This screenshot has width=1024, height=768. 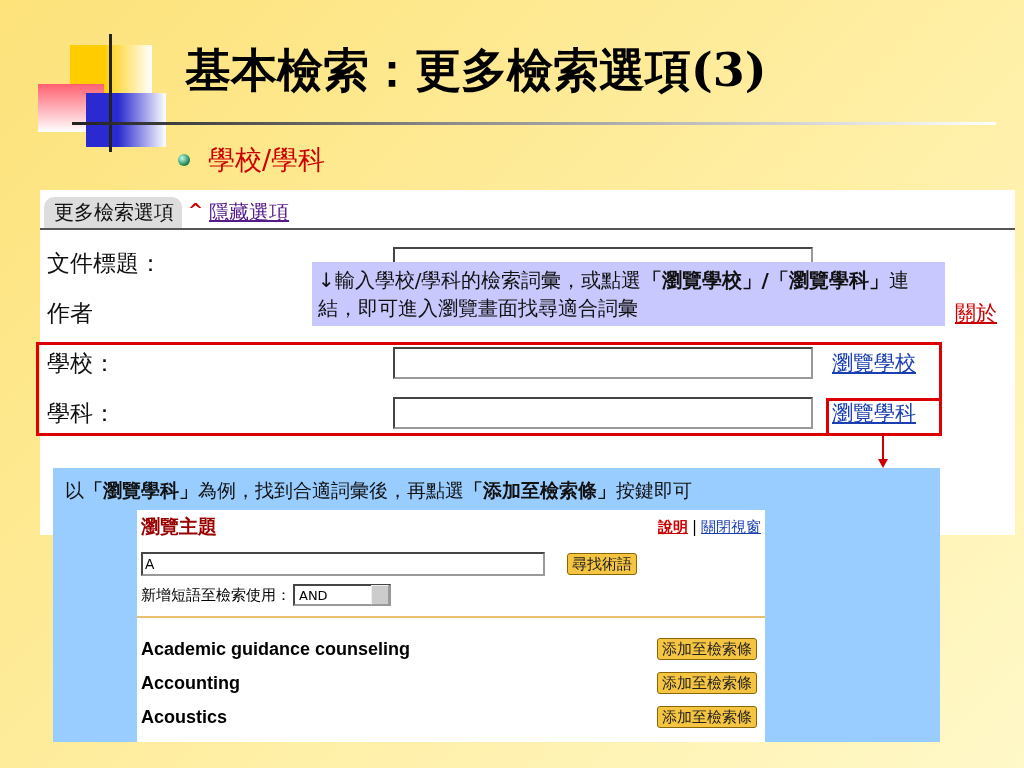 What do you see at coordinates (267, 160) in the screenshot?
I see `bullet-text: 學校/學科` at bounding box center [267, 160].